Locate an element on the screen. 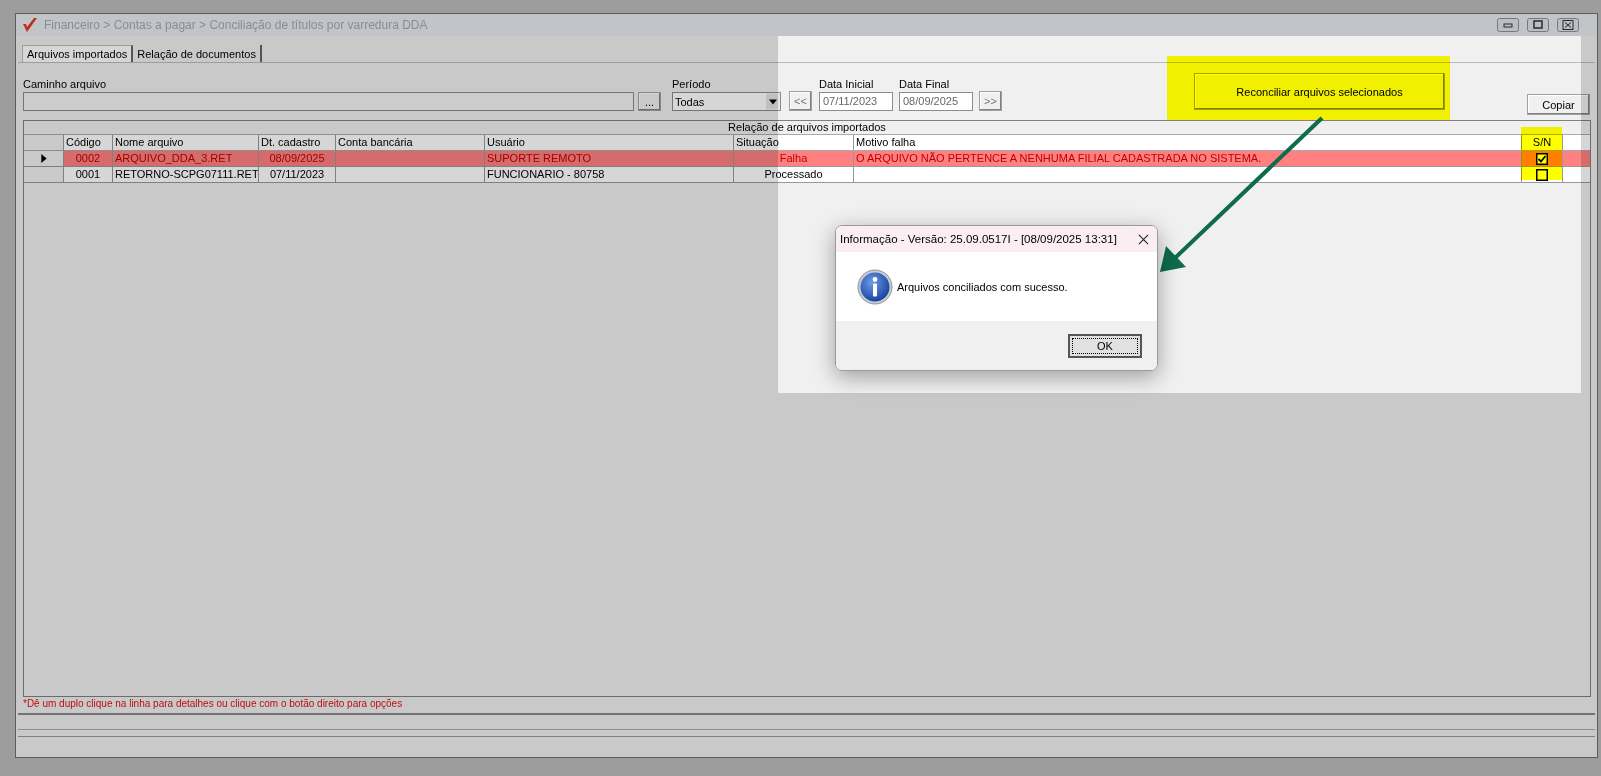 This screenshot has width=1601, height=776. field-label: Data Inicial is located at coordinates (847, 84).